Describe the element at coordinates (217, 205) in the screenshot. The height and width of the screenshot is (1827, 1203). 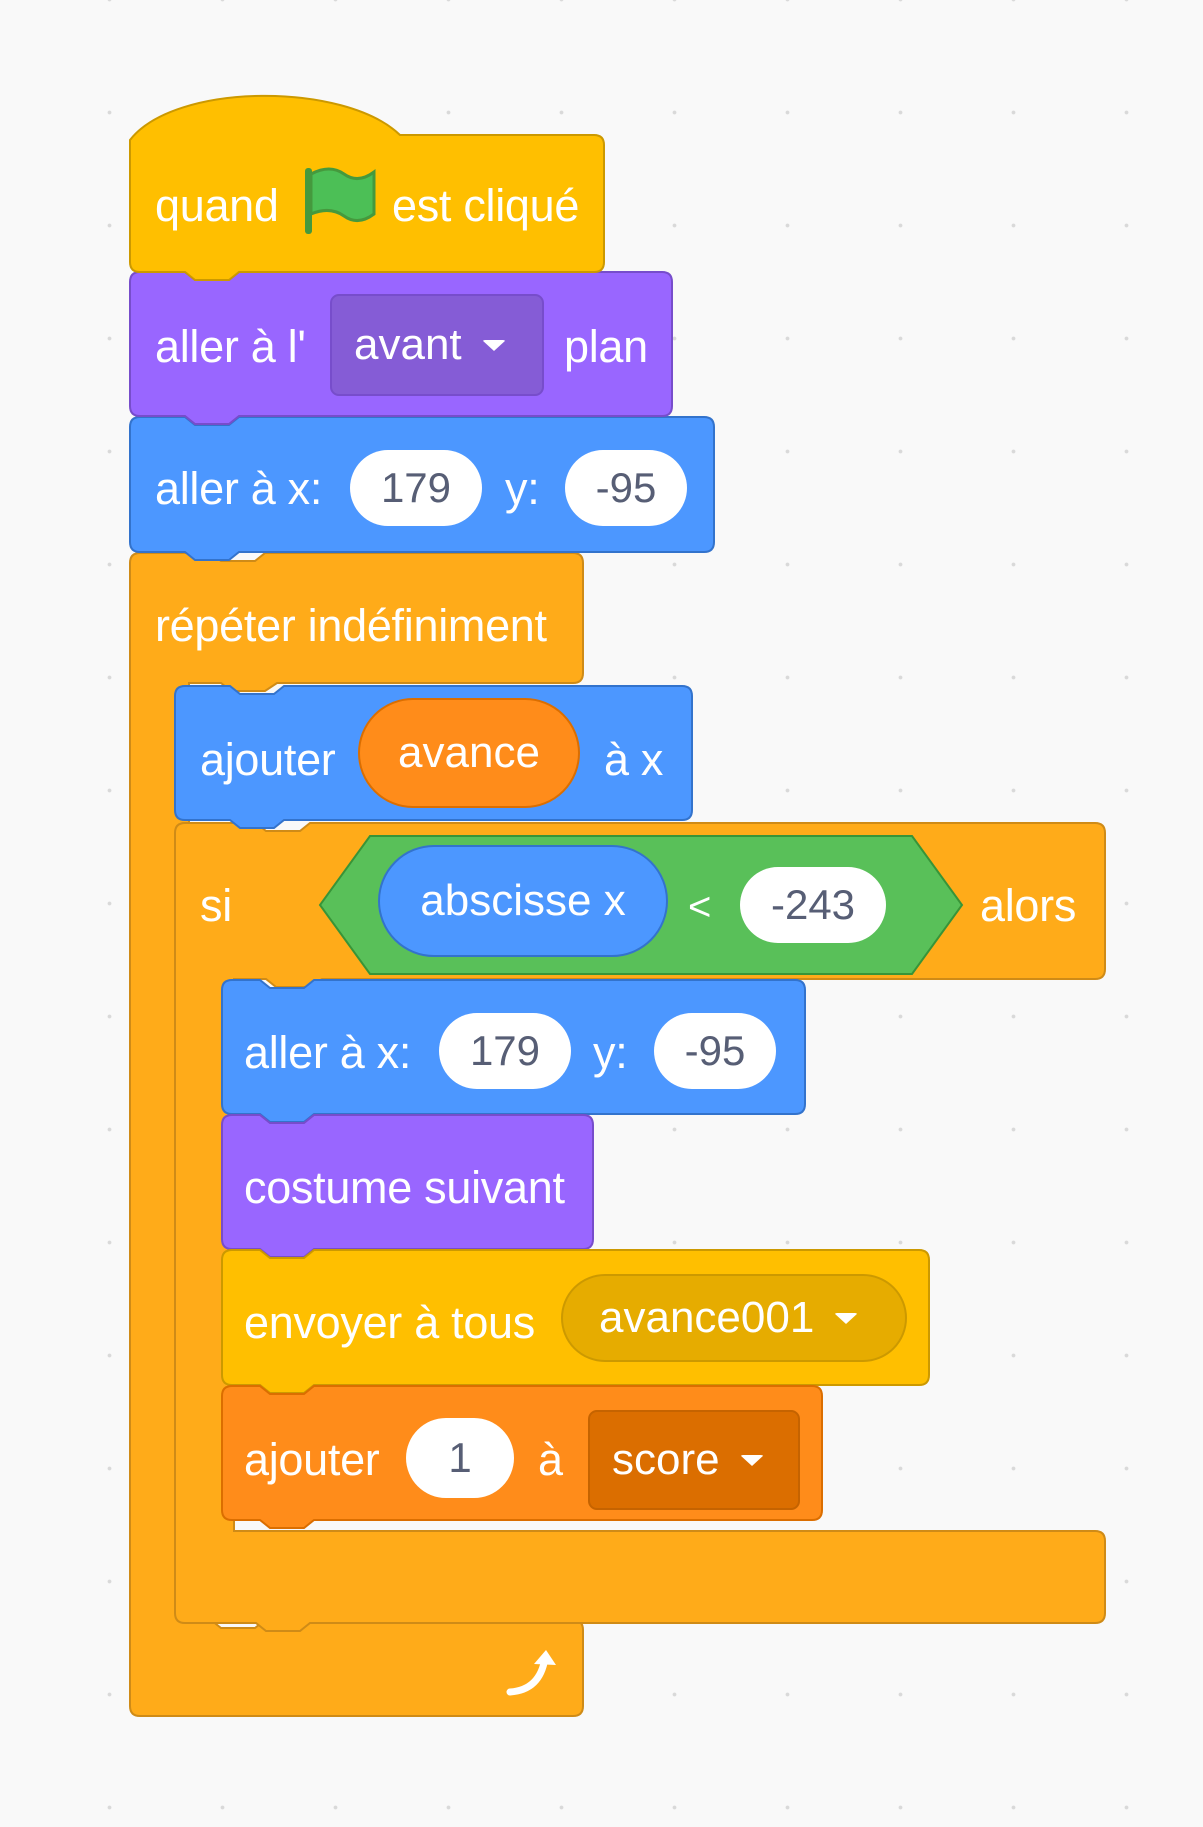
I see `hat-label-quand: quand` at that location.